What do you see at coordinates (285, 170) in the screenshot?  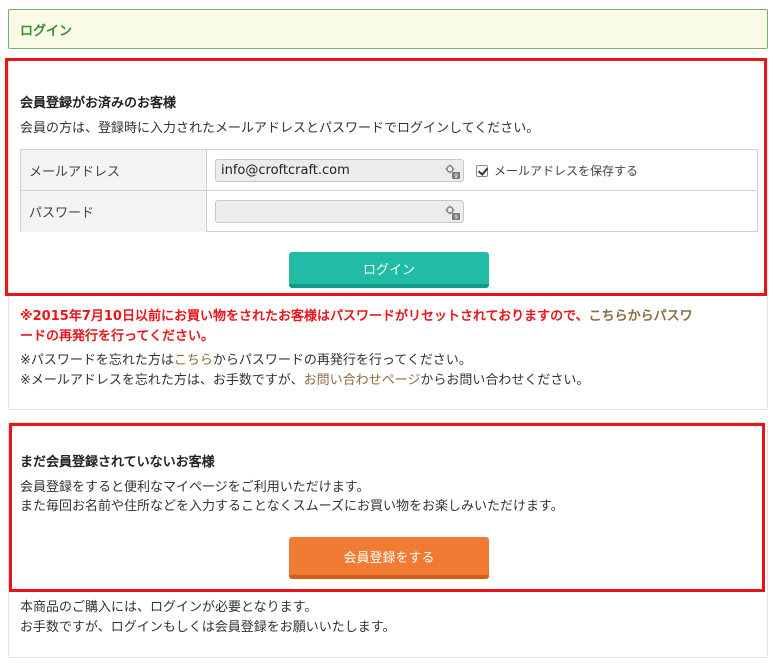 I see `email-value: info@croftcraft.com` at bounding box center [285, 170].